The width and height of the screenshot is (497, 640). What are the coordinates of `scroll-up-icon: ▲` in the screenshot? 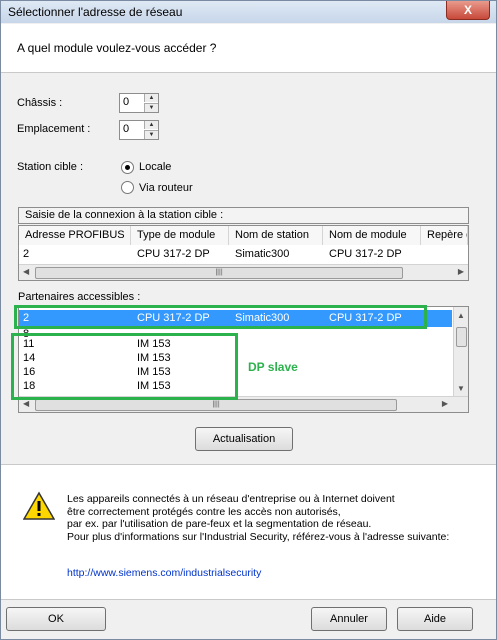 It's located at (461, 315).